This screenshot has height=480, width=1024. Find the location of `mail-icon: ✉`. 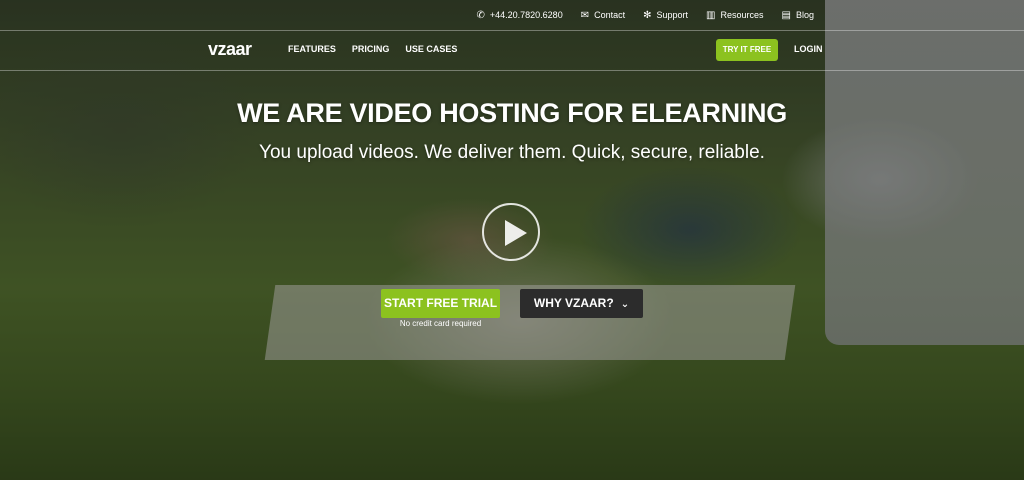

mail-icon: ✉ is located at coordinates (585, 15).